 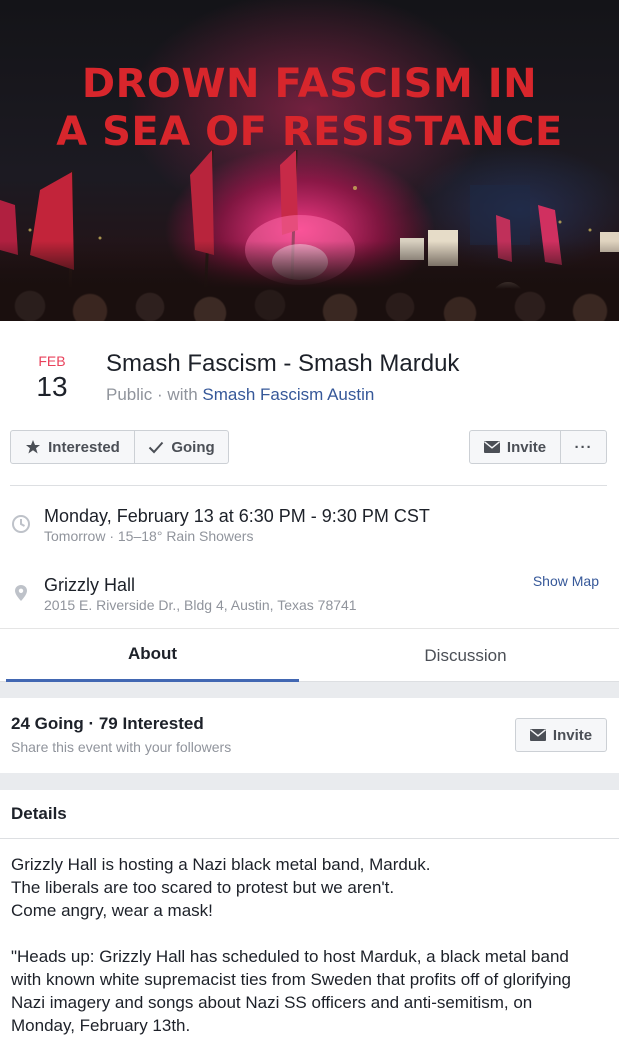 I want to click on event-day: 13, so click(x=52, y=386).